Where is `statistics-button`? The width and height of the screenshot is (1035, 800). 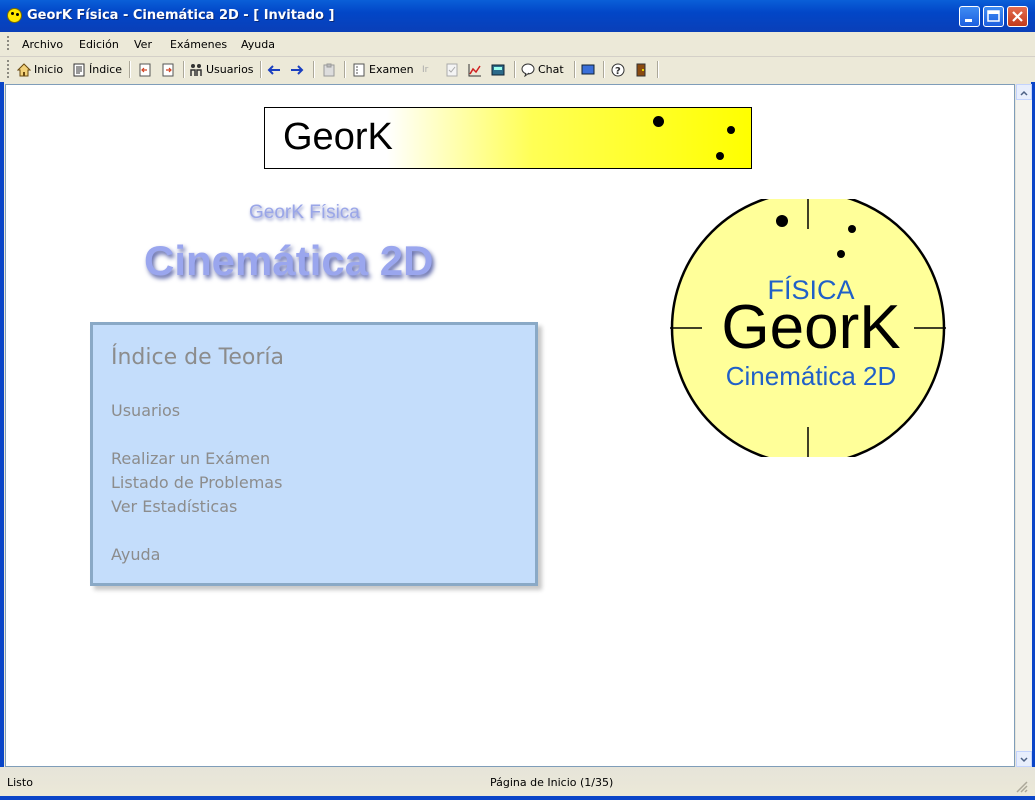 statistics-button is located at coordinates (476, 69).